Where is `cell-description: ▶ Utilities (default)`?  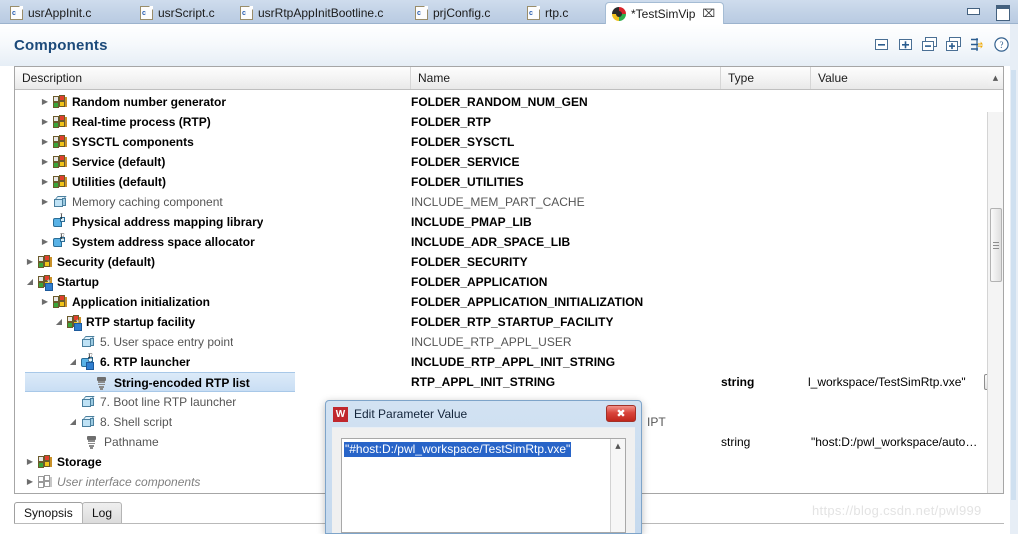 cell-description: ▶ Utilities (default) is located at coordinates (90, 182).